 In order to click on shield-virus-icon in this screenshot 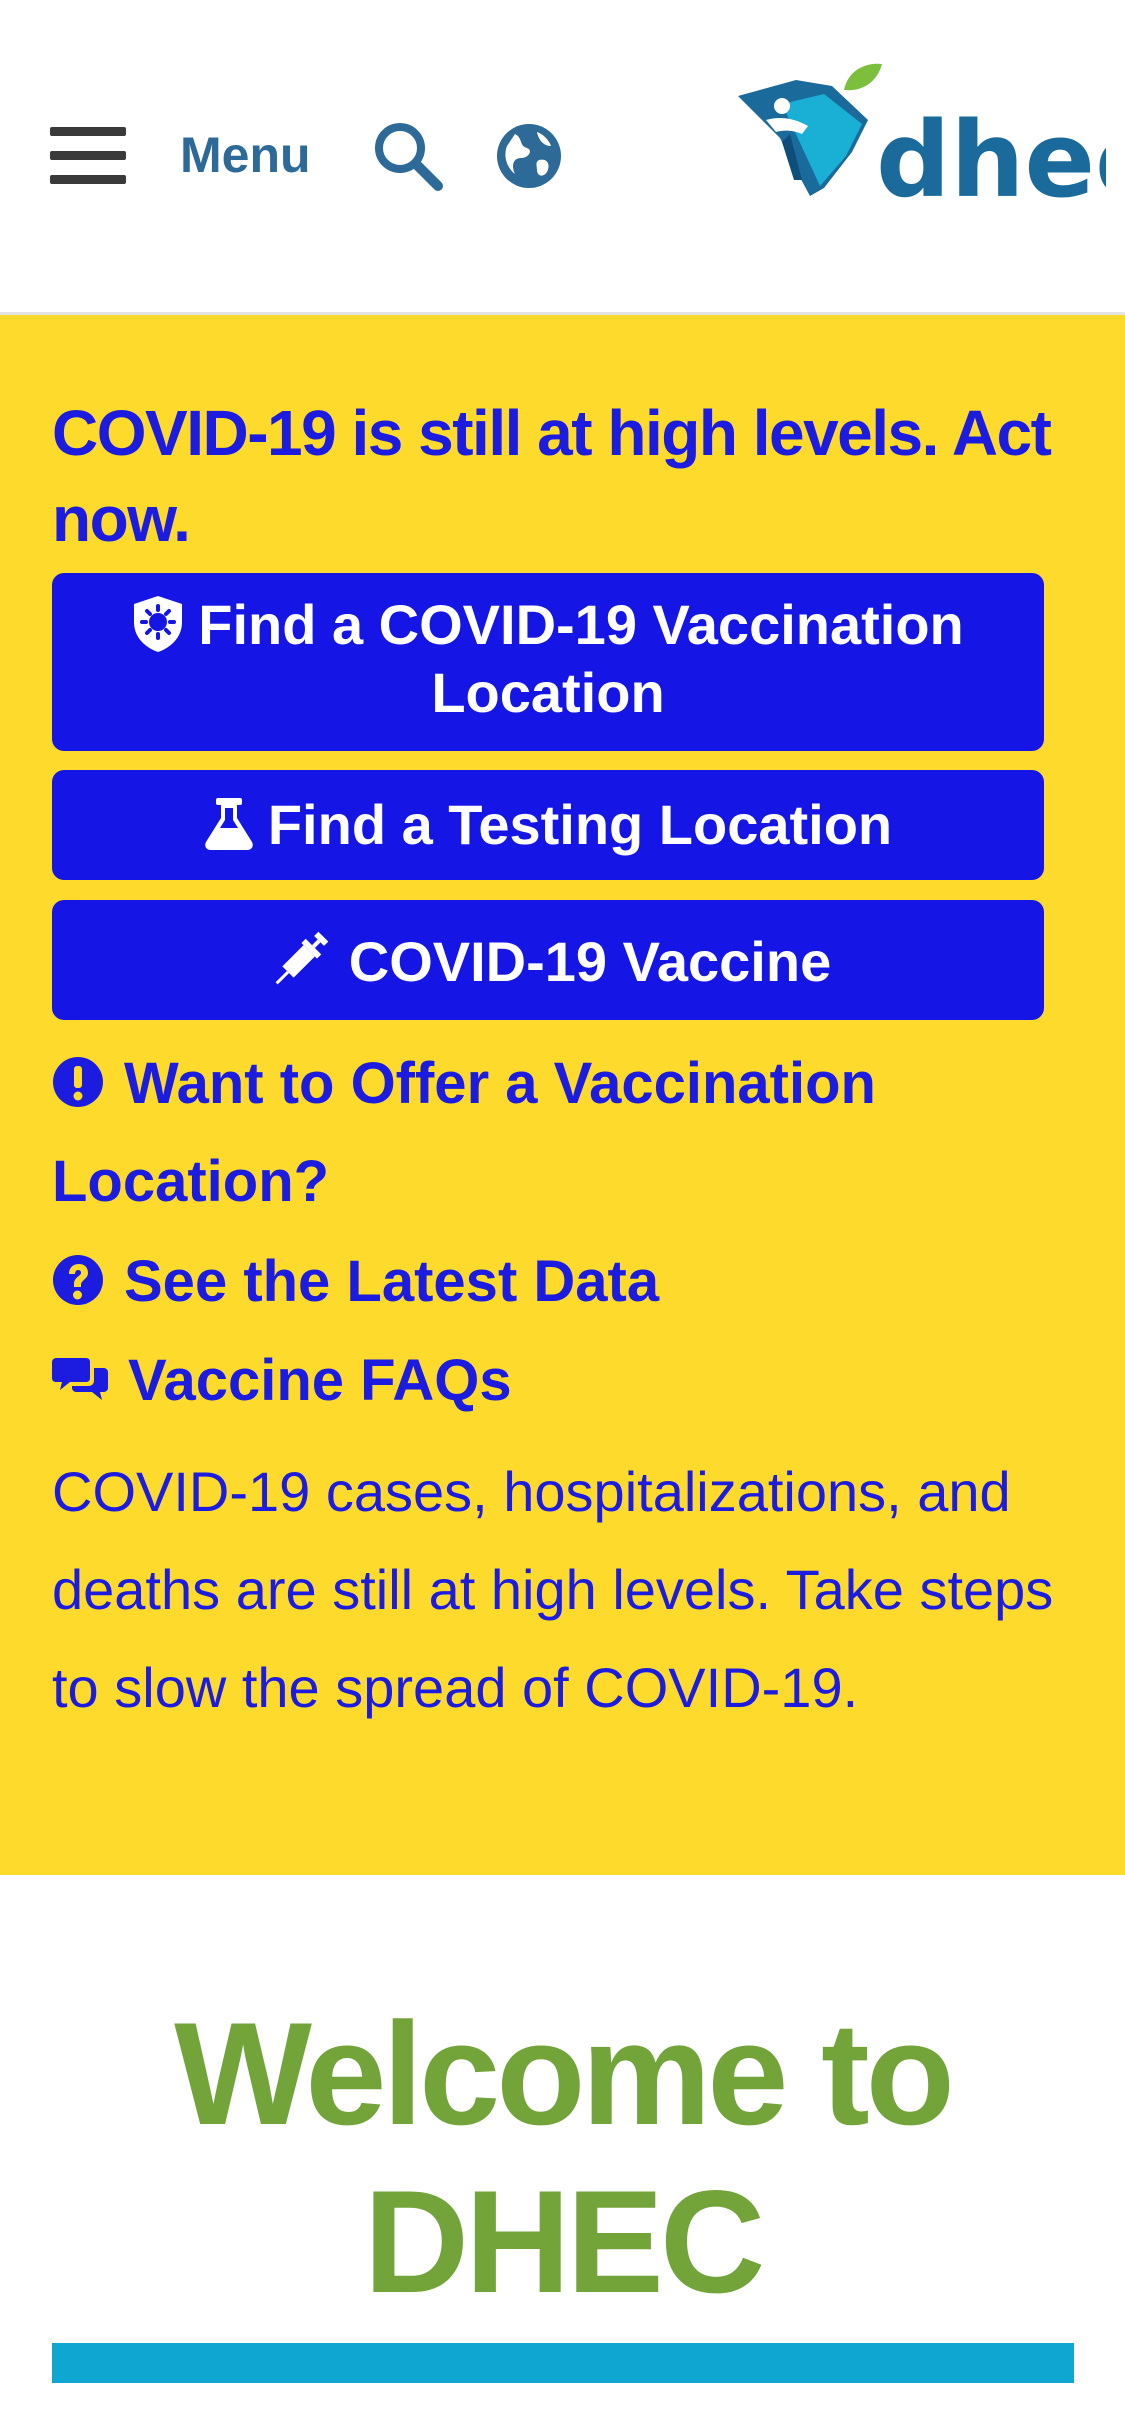, I will do `click(158, 624)`.